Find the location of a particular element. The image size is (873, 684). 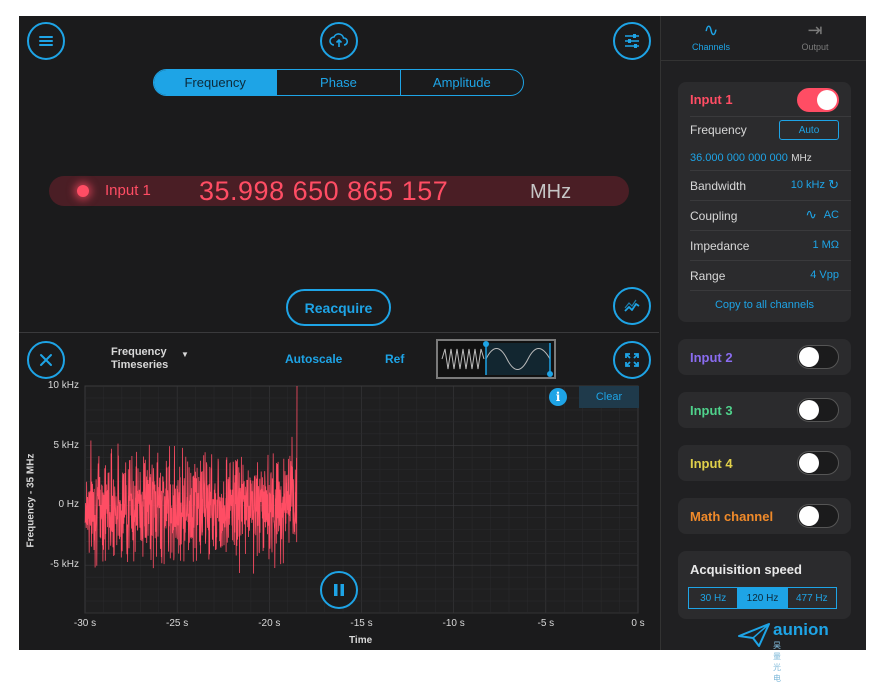

impedance-row: Impedance 1 MΩ is located at coordinates (764, 246).